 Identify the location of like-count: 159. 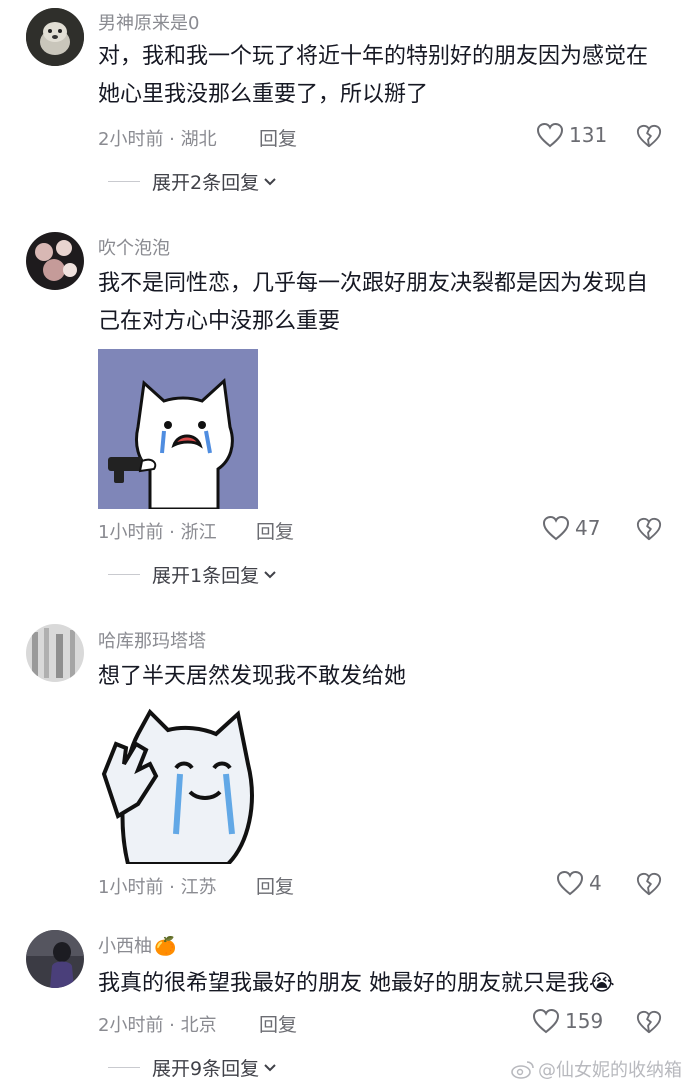
(584, 1021).